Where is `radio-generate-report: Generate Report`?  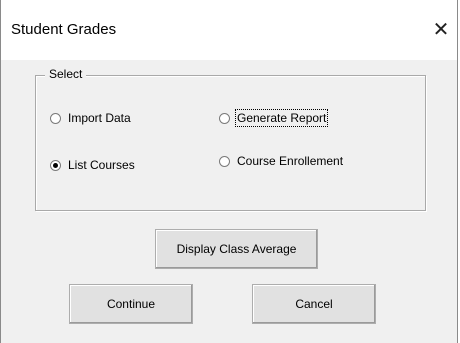
radio-generate-report: Generate Report is located at coordinates (274, 118).